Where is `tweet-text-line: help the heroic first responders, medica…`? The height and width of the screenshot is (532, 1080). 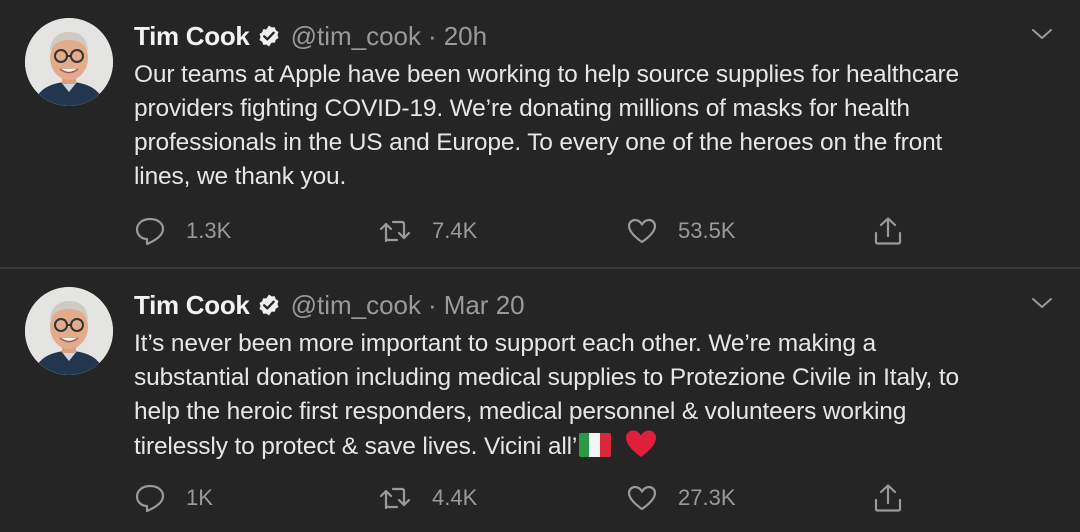
tweet-text-line: help the heroic first responders, medica… is located at coordinates (520, 411).